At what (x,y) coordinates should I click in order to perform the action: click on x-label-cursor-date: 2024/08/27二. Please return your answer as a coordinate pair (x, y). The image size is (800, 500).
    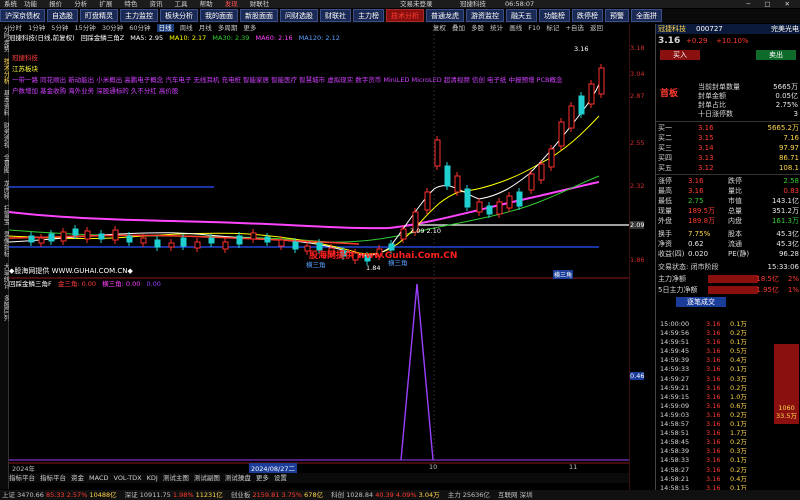
    Looking at the image, I should click on (273, 468).